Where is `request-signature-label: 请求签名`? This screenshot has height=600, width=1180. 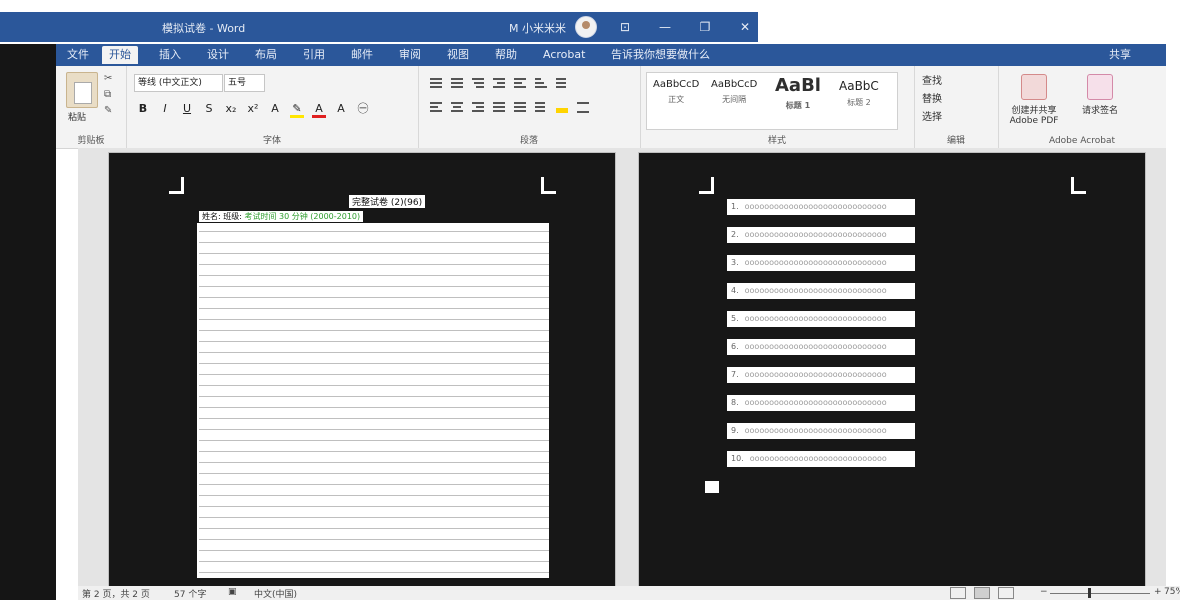 request-signature-label: 请求签名 is located at coordinates (1099, 111).